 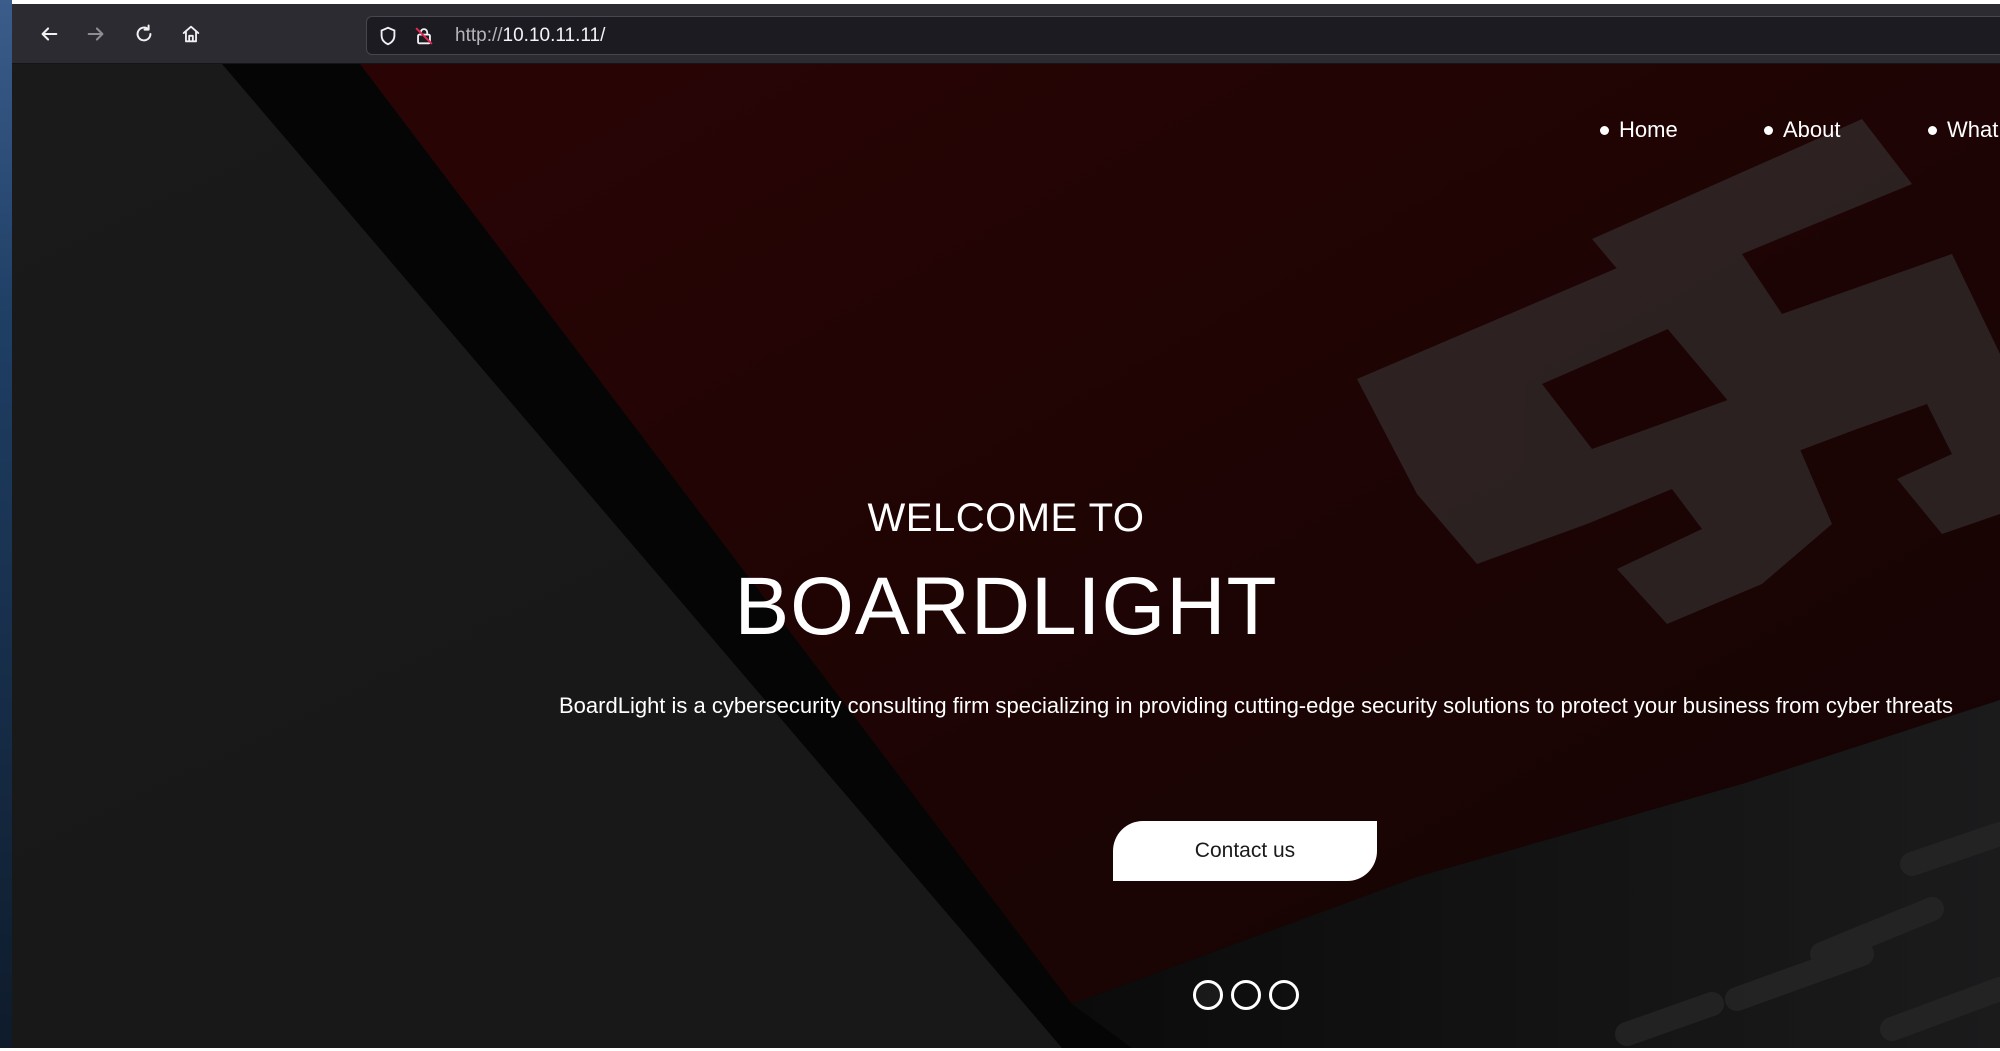 I want to click on carousel-indicators, so click(x=1248, y=995).